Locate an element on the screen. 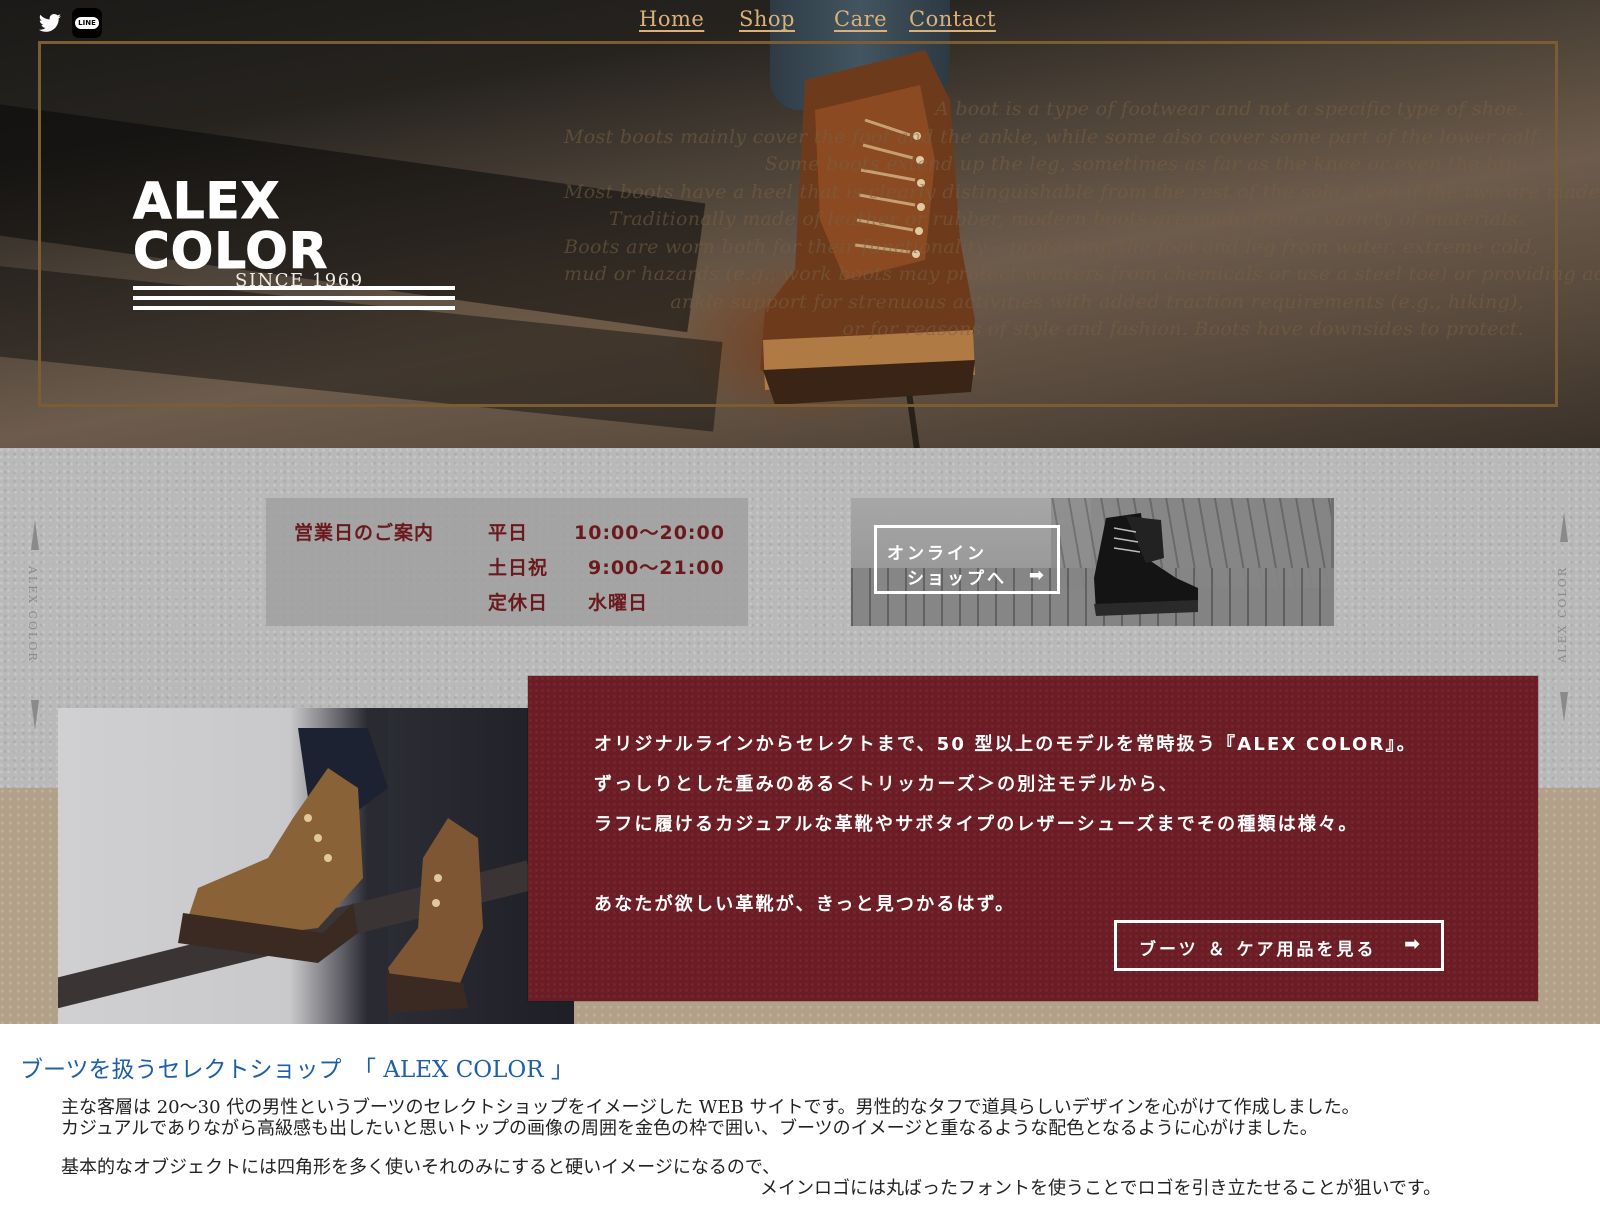 The image size is (1600, 1224). banner-boot-image is located at coordinates (1146, 564).